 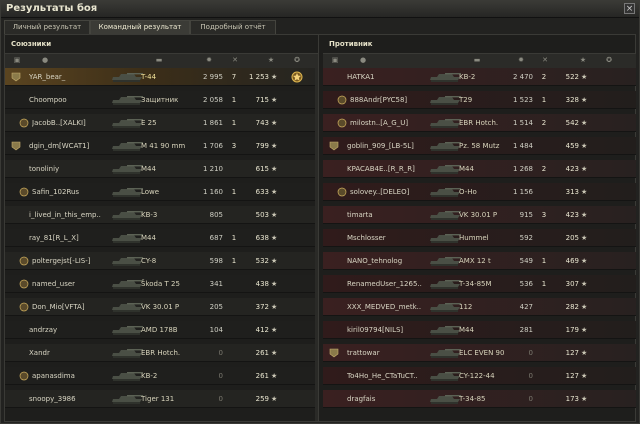 What do you see at coordinates (161, 284) in the screenshot?
I see `player-row: named_user Škoda T 25 341 438 ★` at bounding box center [161, 284].